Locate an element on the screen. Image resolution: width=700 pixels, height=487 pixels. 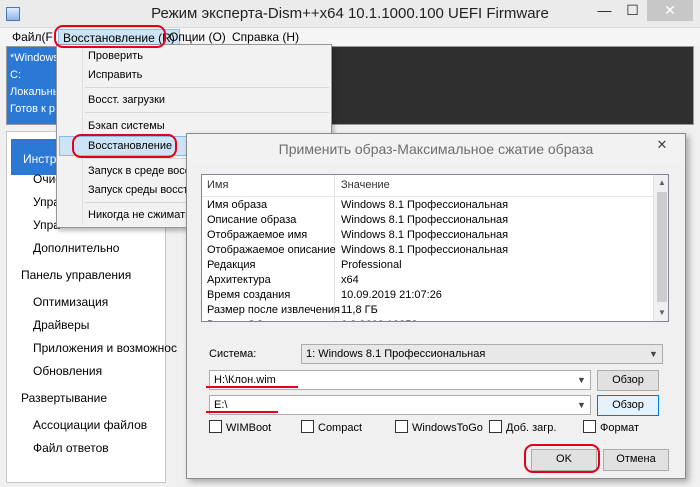
property-value: 11,8 ГБ is located at coordinates (359, 310).